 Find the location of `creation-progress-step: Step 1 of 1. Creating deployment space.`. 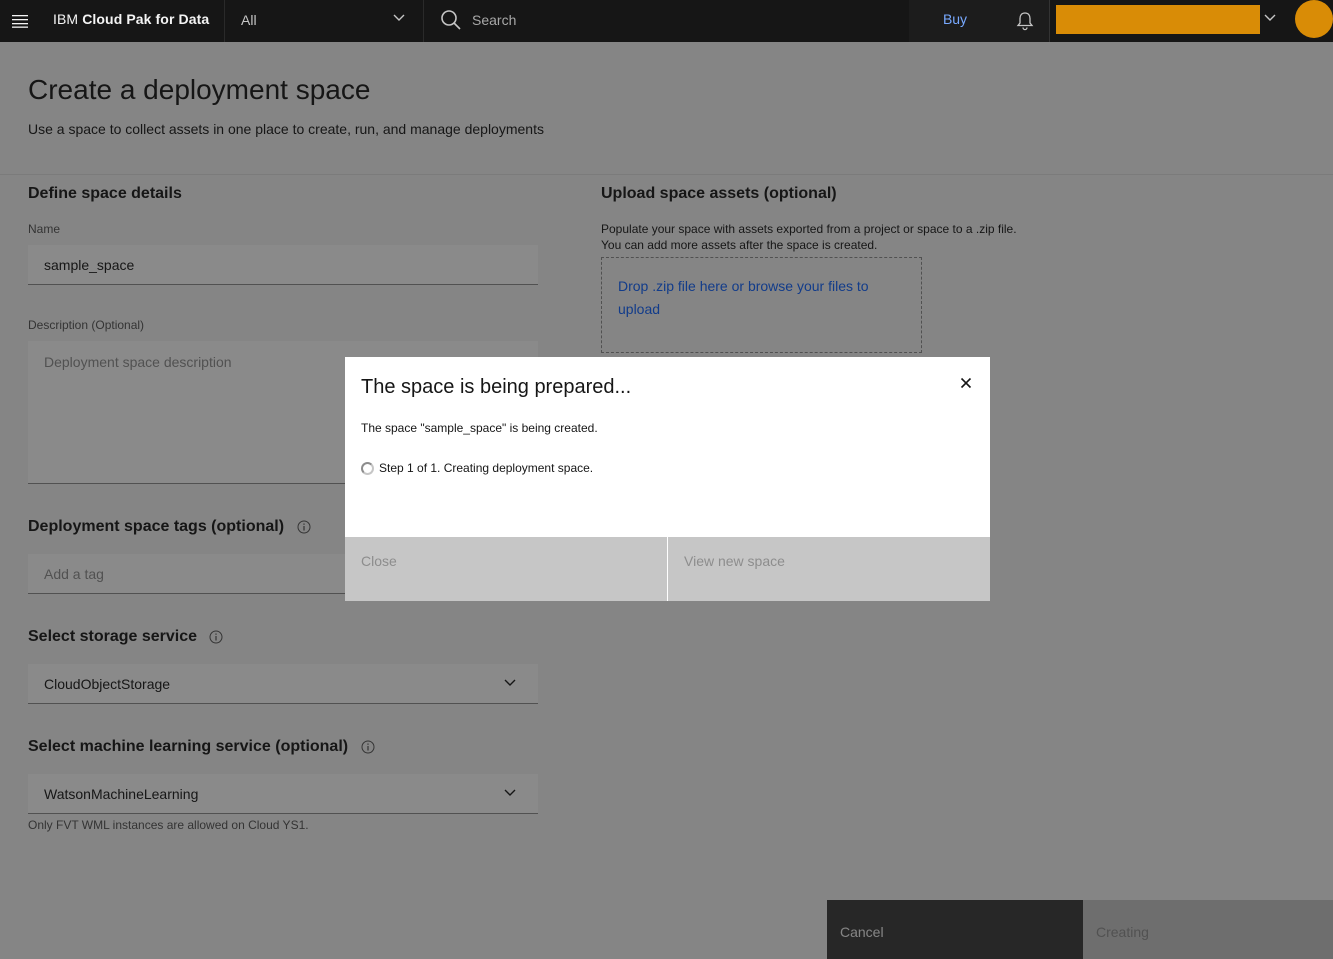

creation-progress-step: Step 1 of 1. Creating deployment space. is located at coordinates (477, 468).